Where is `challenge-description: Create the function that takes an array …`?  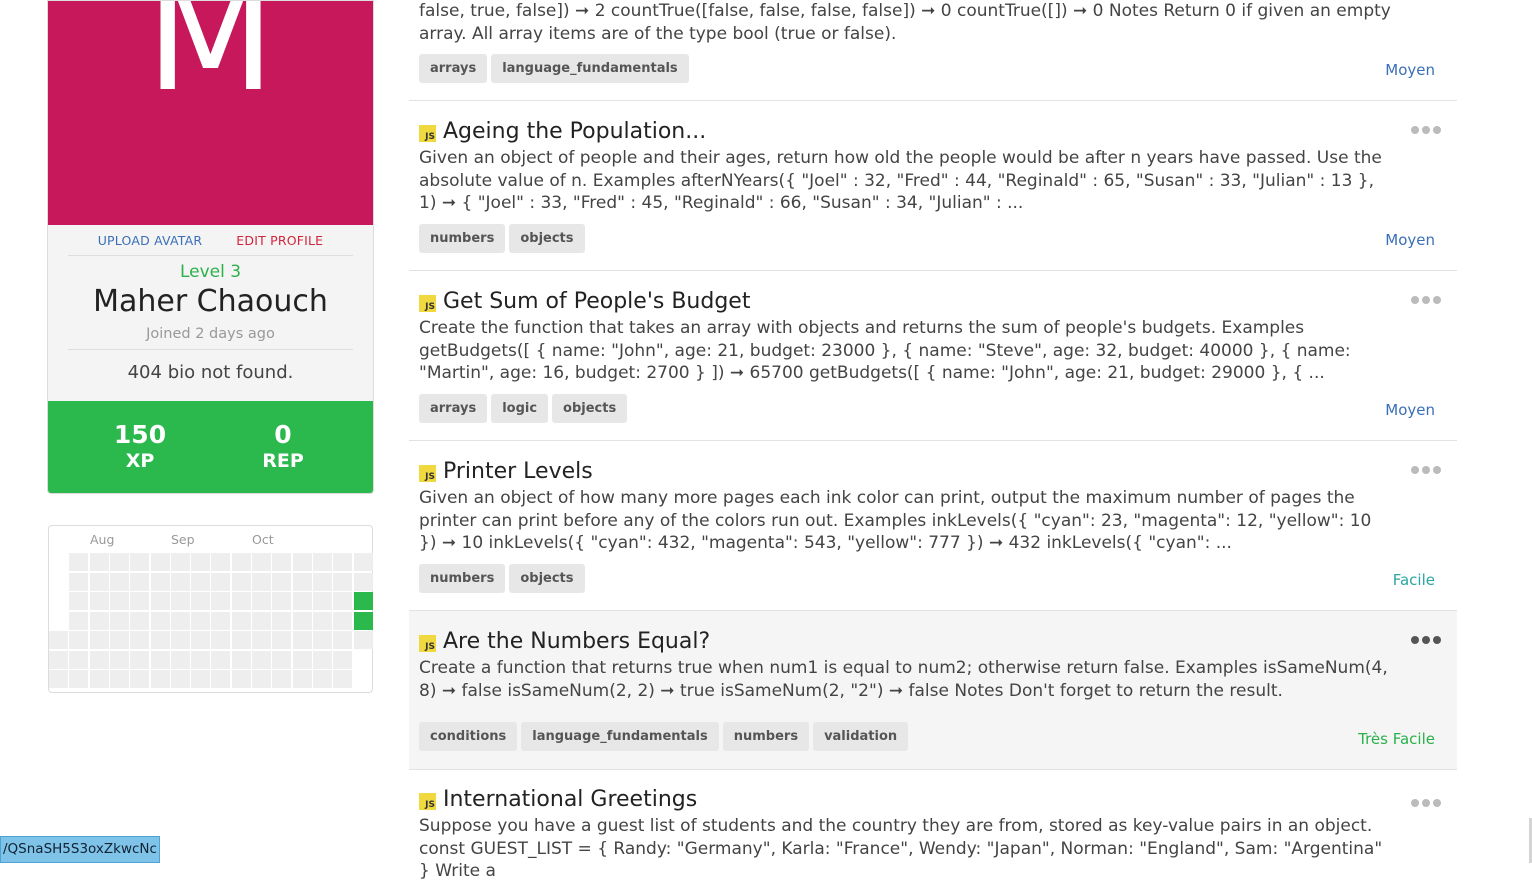 challenge-description: Create the function that takes an array … is located at coordinates (885, 350).